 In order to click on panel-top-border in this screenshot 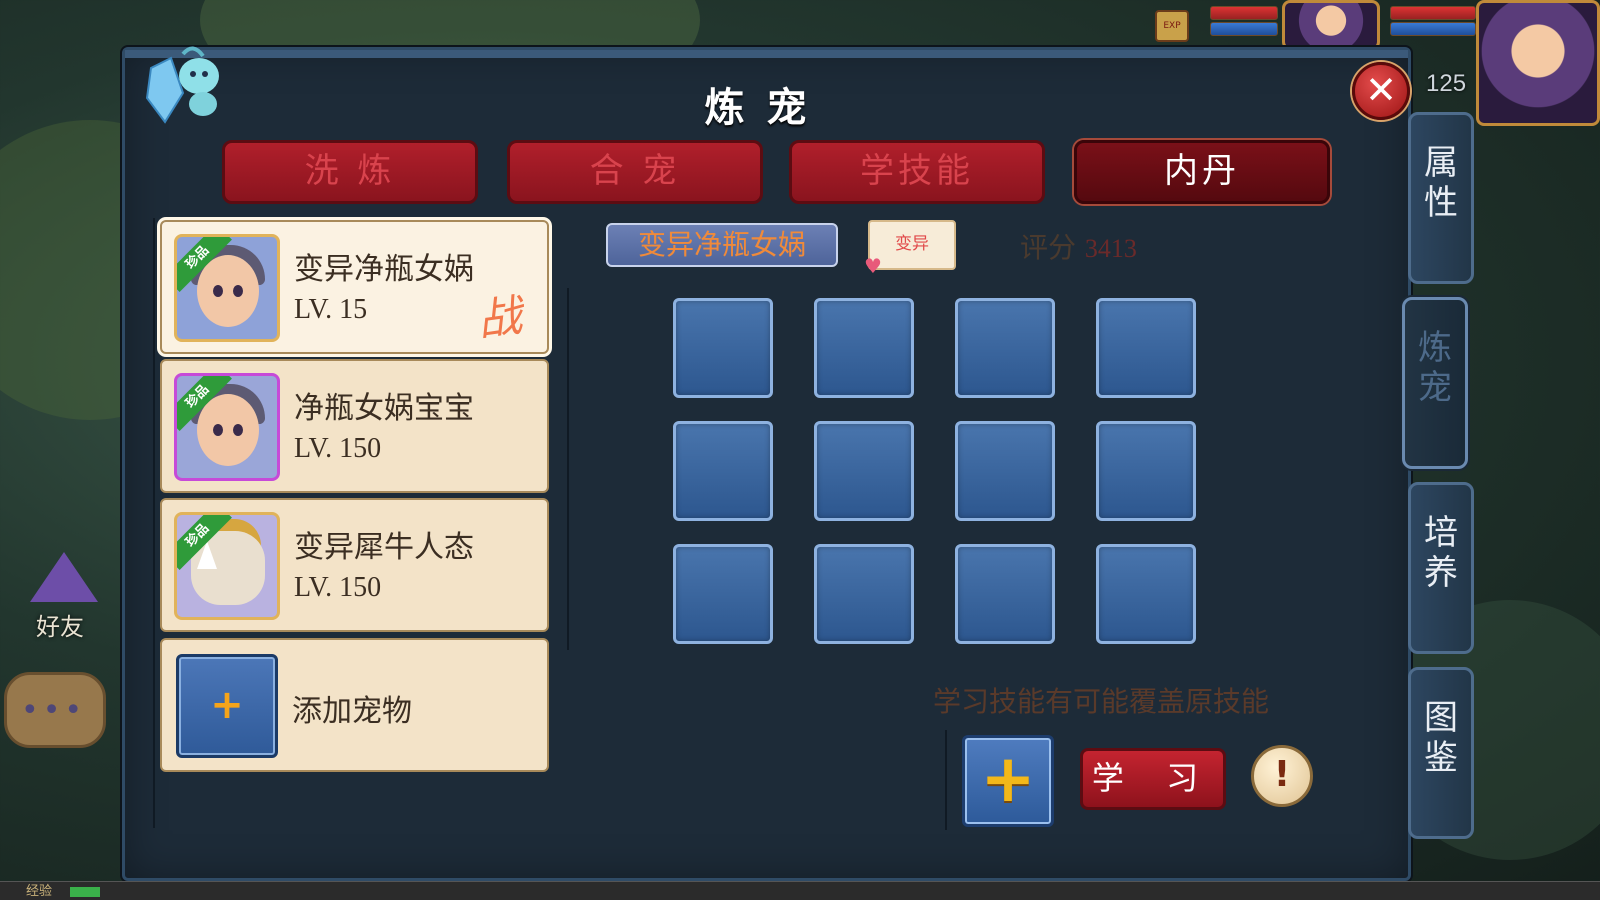, I will do `click(766, 54)`.